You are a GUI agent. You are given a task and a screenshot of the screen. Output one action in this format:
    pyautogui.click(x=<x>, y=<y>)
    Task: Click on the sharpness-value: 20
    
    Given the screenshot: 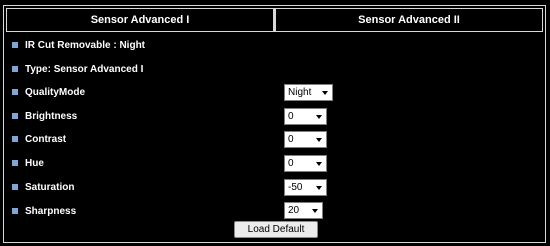 What is the action you would take?
    pyautogui.click(x=294, y=210)
    